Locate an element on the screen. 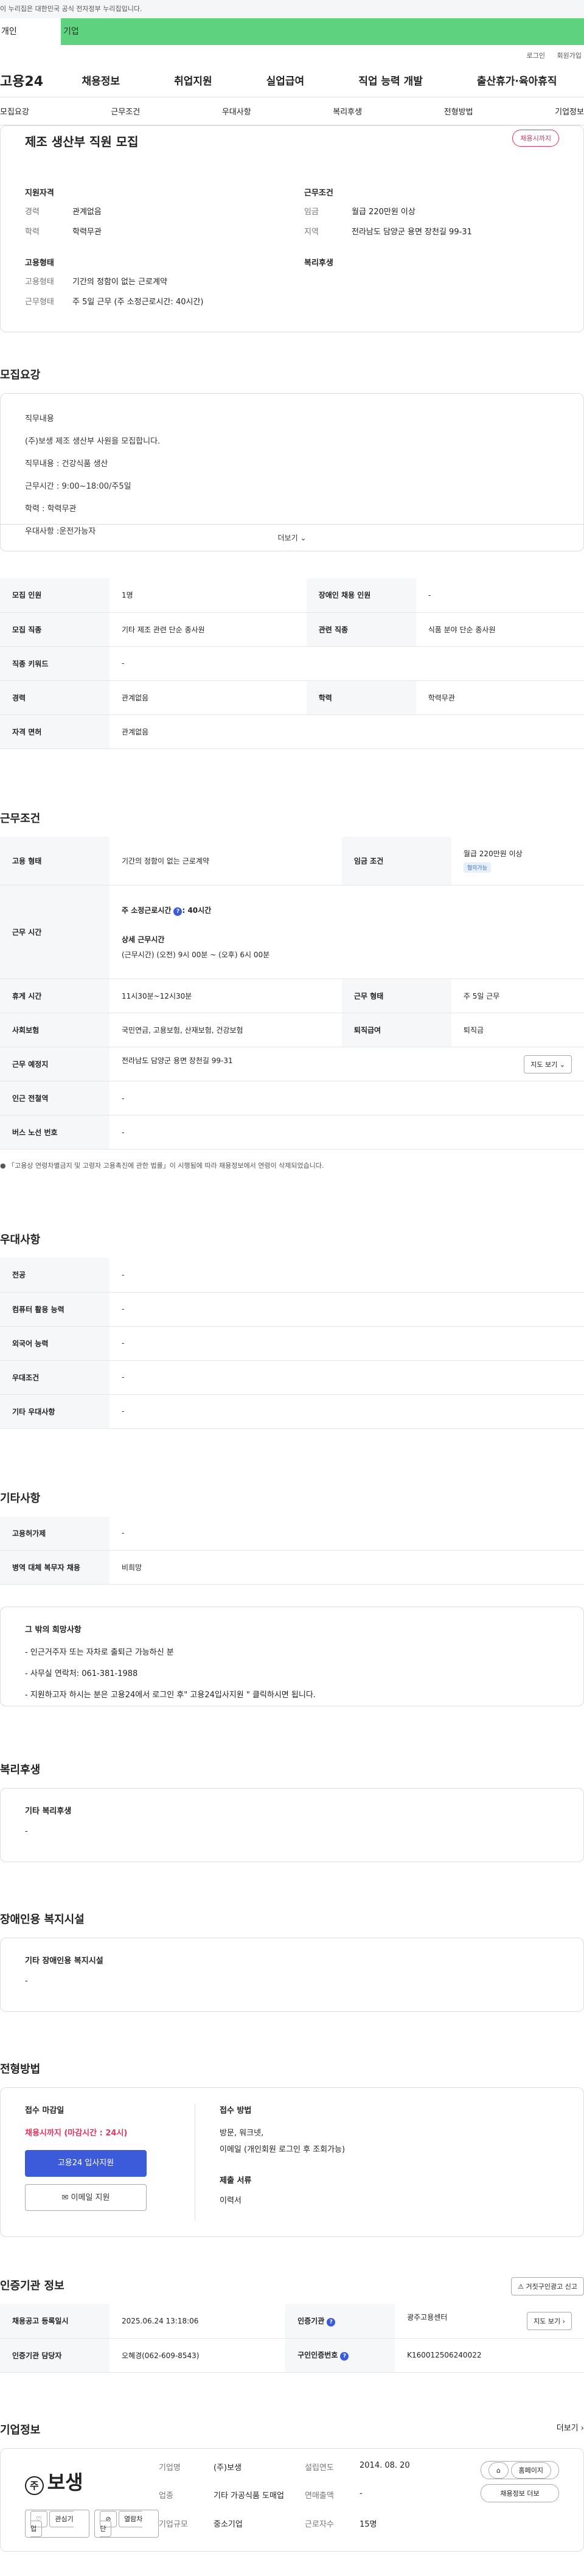 The width and height of the screenshot is (584, 2576). map-button: 지도 보기 ⌄ is located at coordinates (548, 1064).